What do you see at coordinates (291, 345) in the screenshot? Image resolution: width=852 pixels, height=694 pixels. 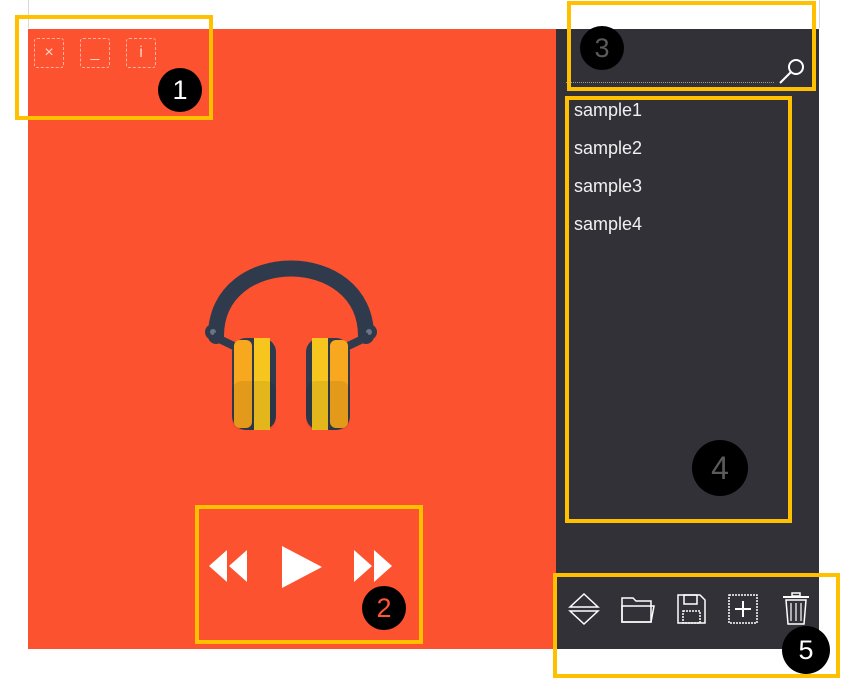 I see `headphones-icon` at bounding box center [291, 345].